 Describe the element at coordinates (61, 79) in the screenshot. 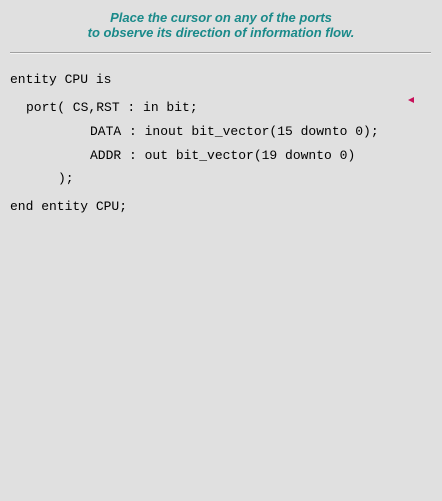

I see `entity-declaration: entity CPU is` at that location.